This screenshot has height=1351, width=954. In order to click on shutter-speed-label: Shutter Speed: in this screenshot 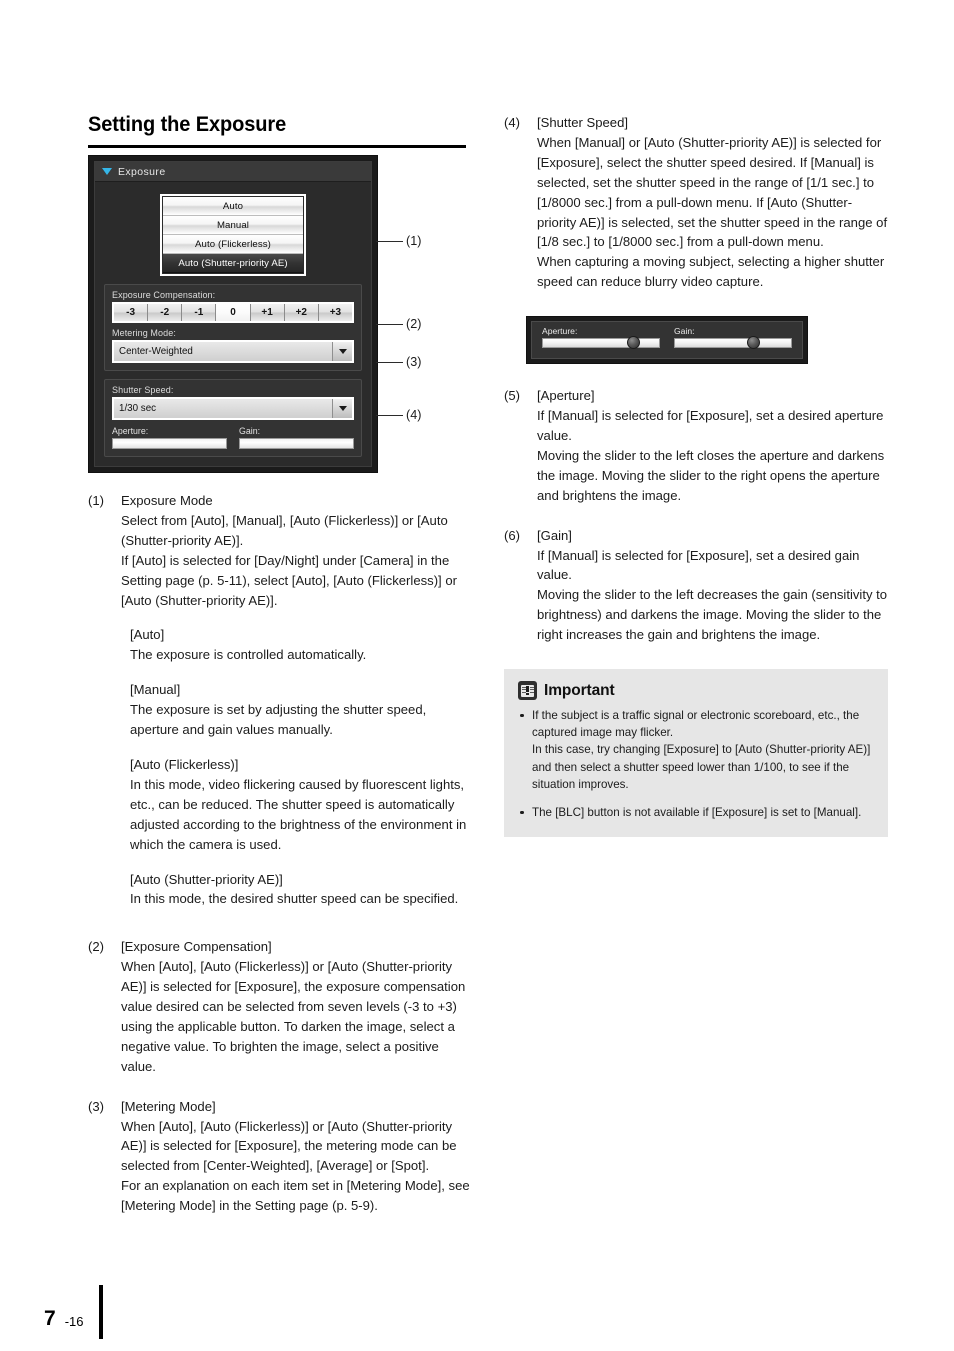, I will do `click(143, 390)`.